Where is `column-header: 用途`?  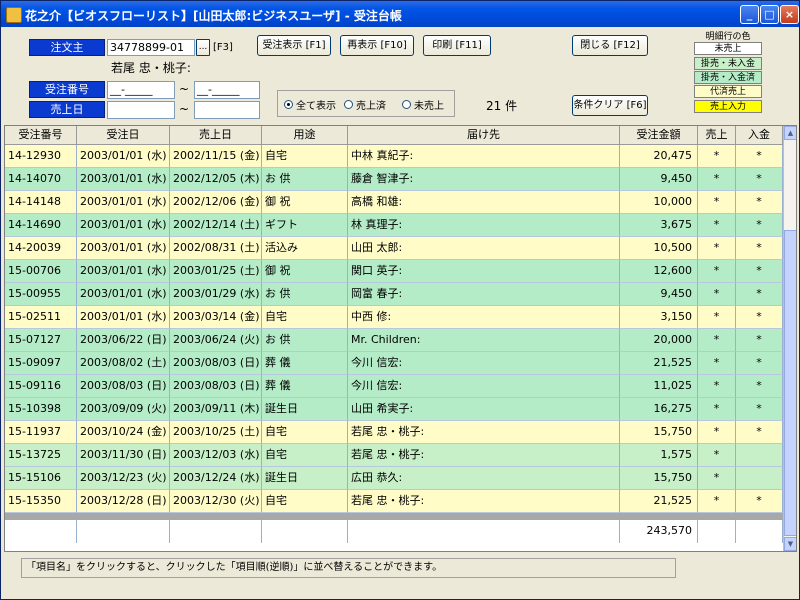 column-header: 用途 is located at coordinates (305, 135).